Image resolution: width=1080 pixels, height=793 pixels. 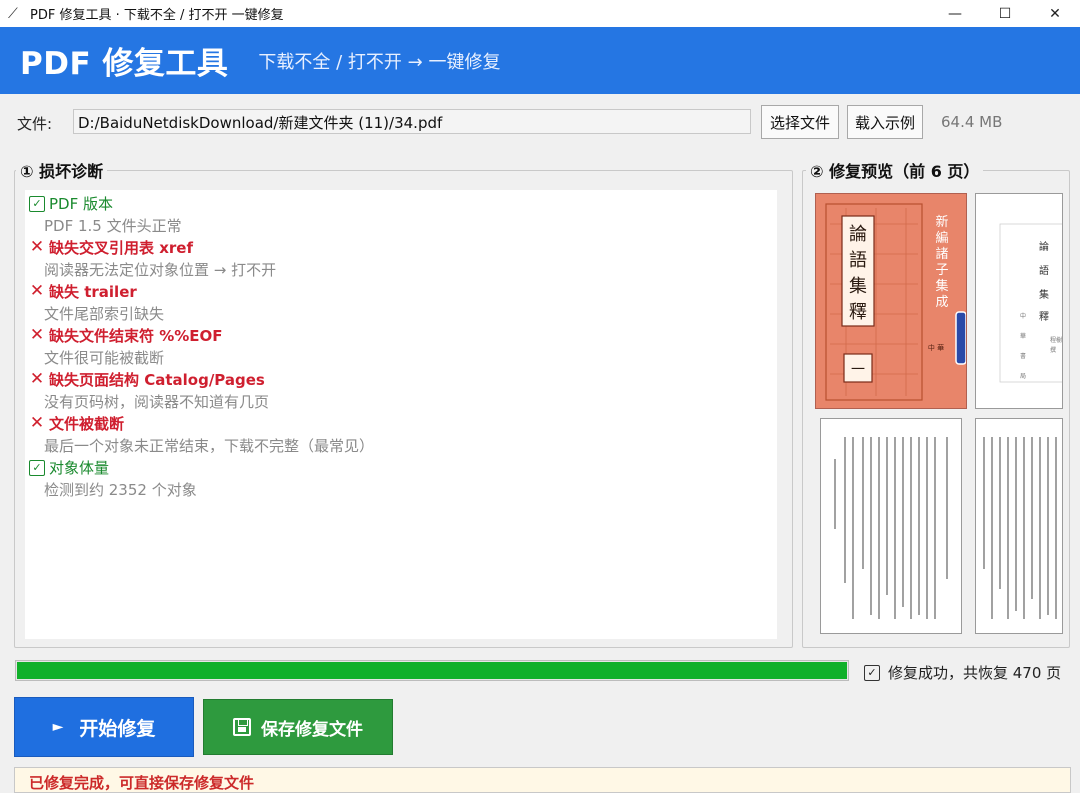 I want to click on svg-text: 書, so click(x=1023, y=356).